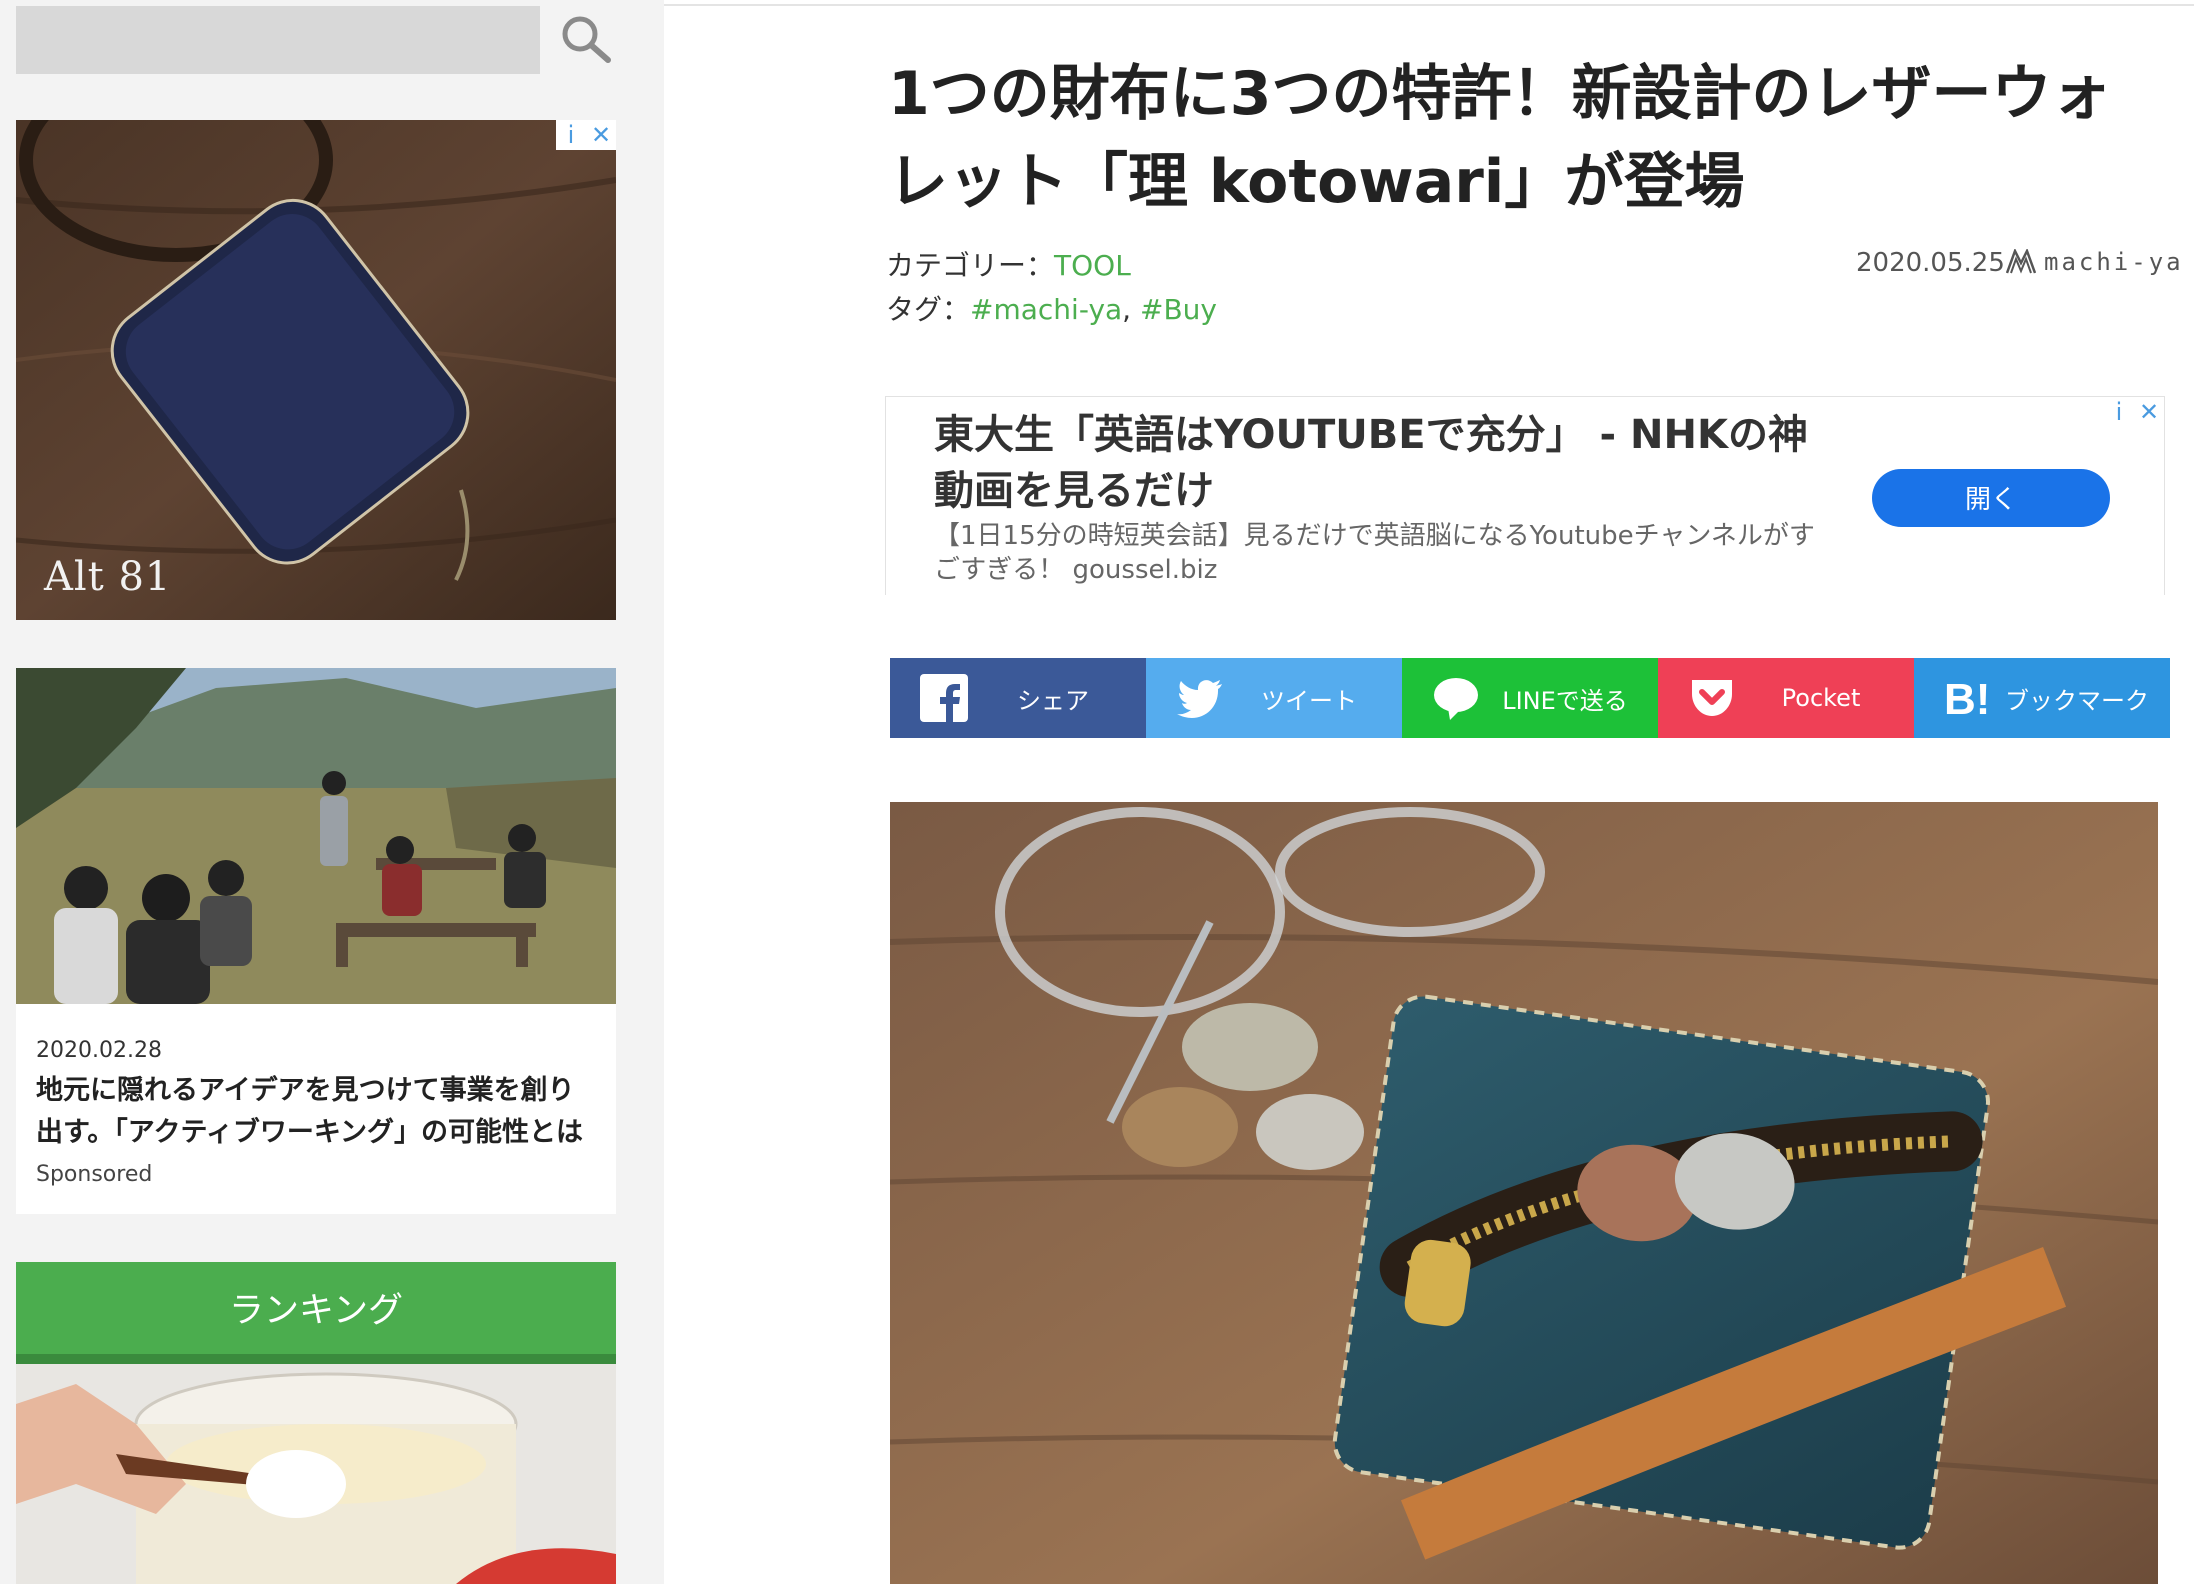 The height and width of the screenshot is (1584, 2194). I want to click on article-headline: 1つの財布に3つの特許！新設計のレザーウォレット「理 kotowari」が登場, so click(1500, 138).